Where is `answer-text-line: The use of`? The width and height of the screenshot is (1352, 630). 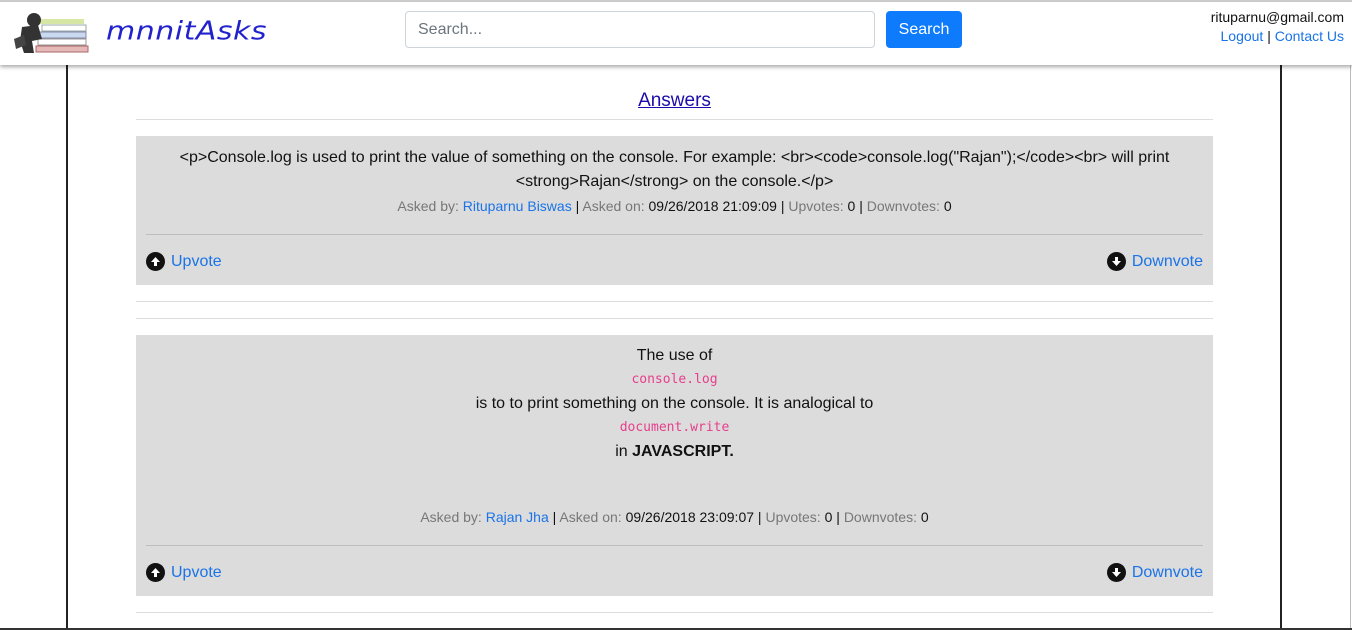 answer-text-line: The use of is located at coordinates (674, 355).